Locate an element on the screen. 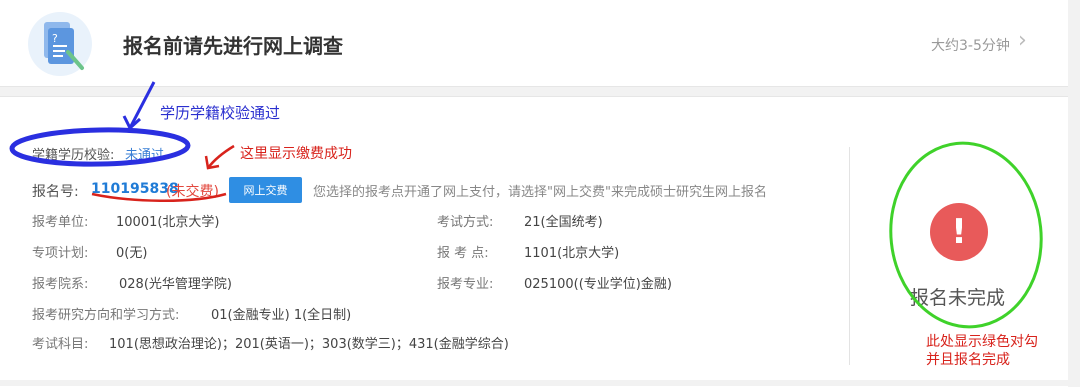 This screenshot has height=387, width=1080. annotation-verify-passed: 学历学籍校验通过 is located at coordinates (220, 113).